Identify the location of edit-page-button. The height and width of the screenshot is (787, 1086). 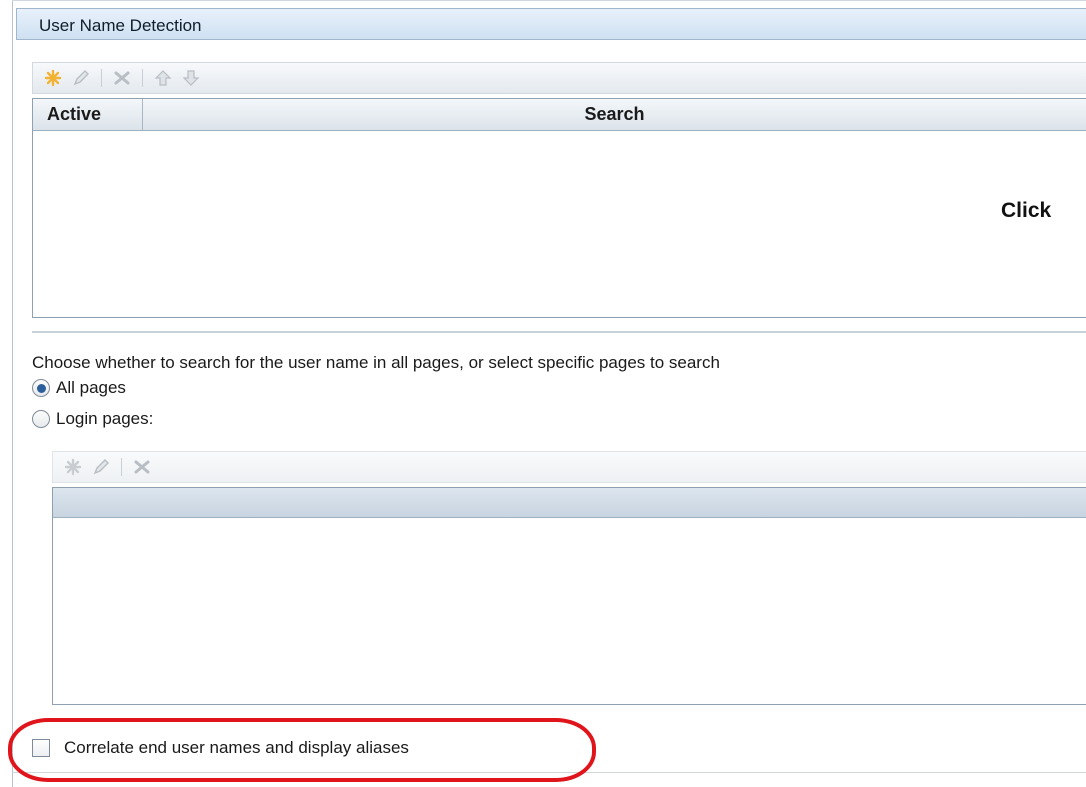
(101, 467).